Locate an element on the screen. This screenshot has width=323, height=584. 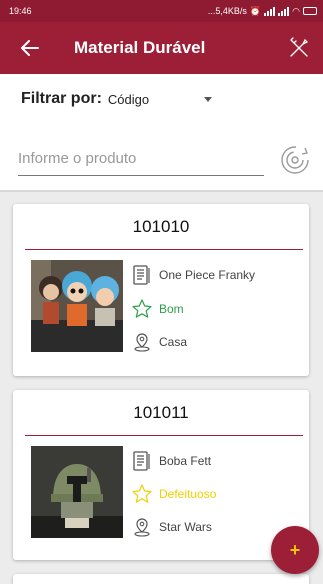
material-condition: Bom is located at coordinates (171, 309).